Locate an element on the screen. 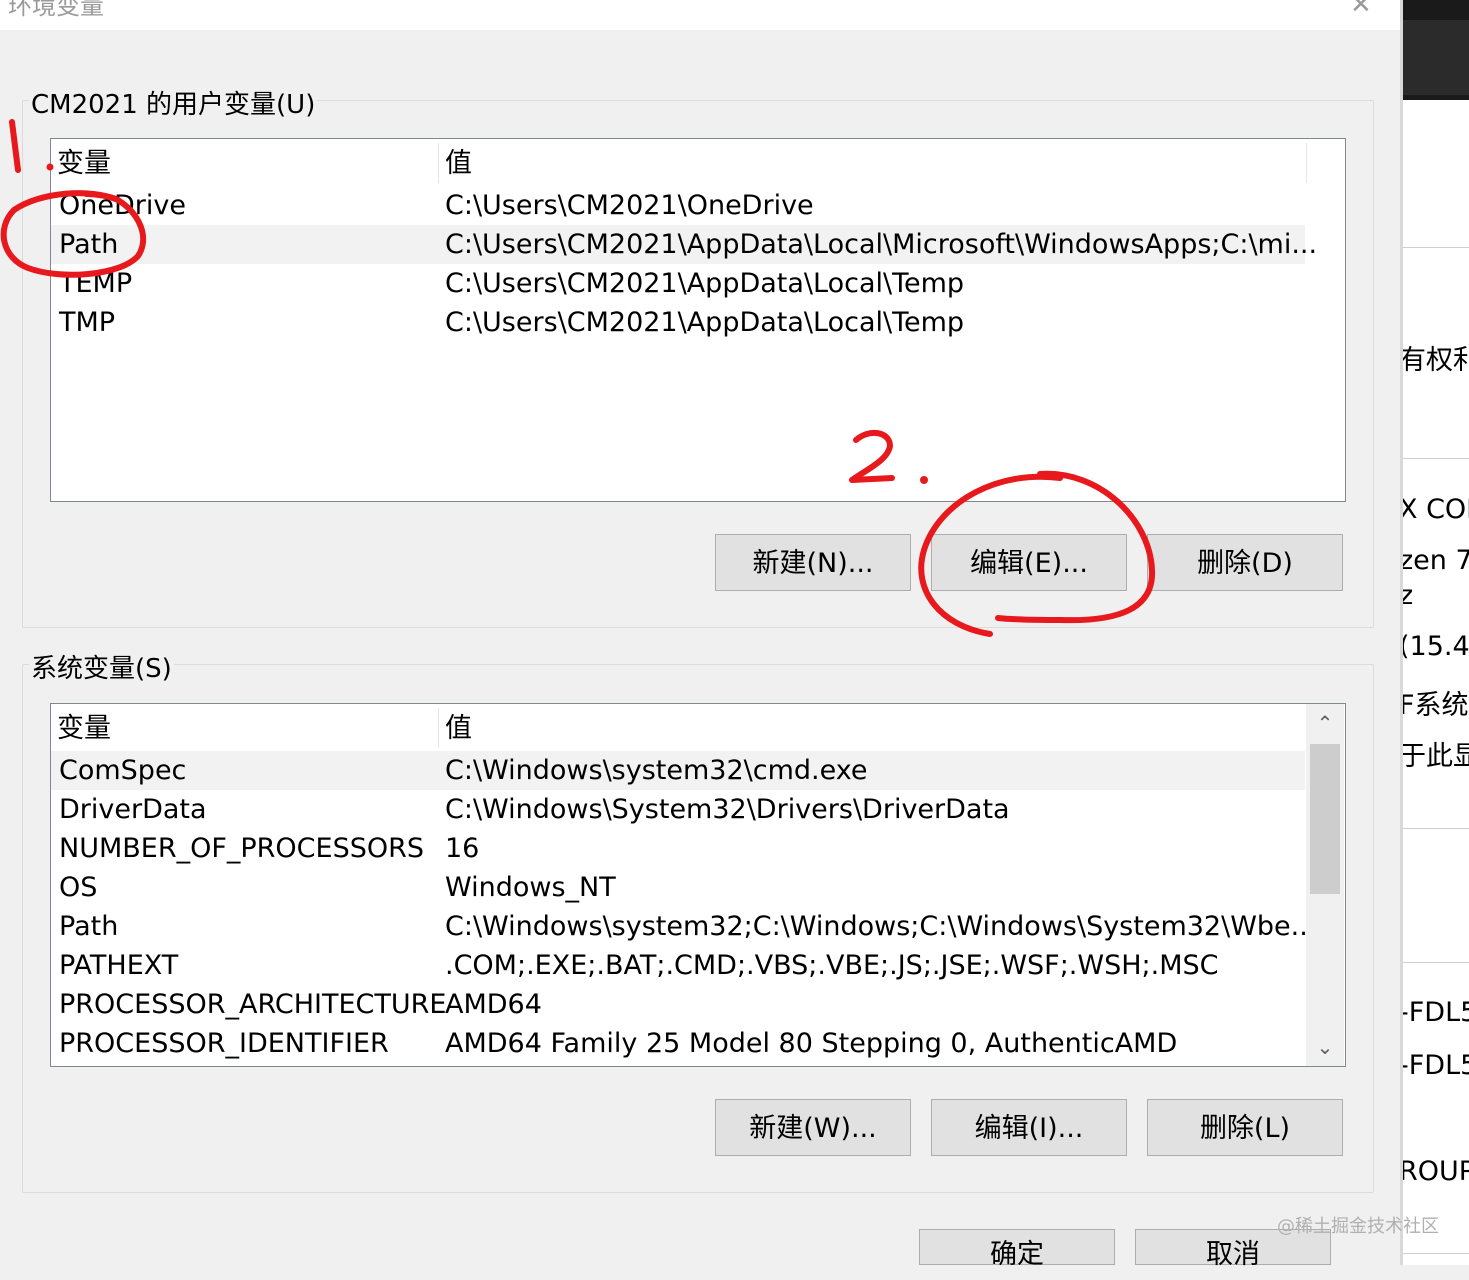 This screenshot has height=1280, width=1469. background-text: (15.4 is located at coordinates (1436, 646).